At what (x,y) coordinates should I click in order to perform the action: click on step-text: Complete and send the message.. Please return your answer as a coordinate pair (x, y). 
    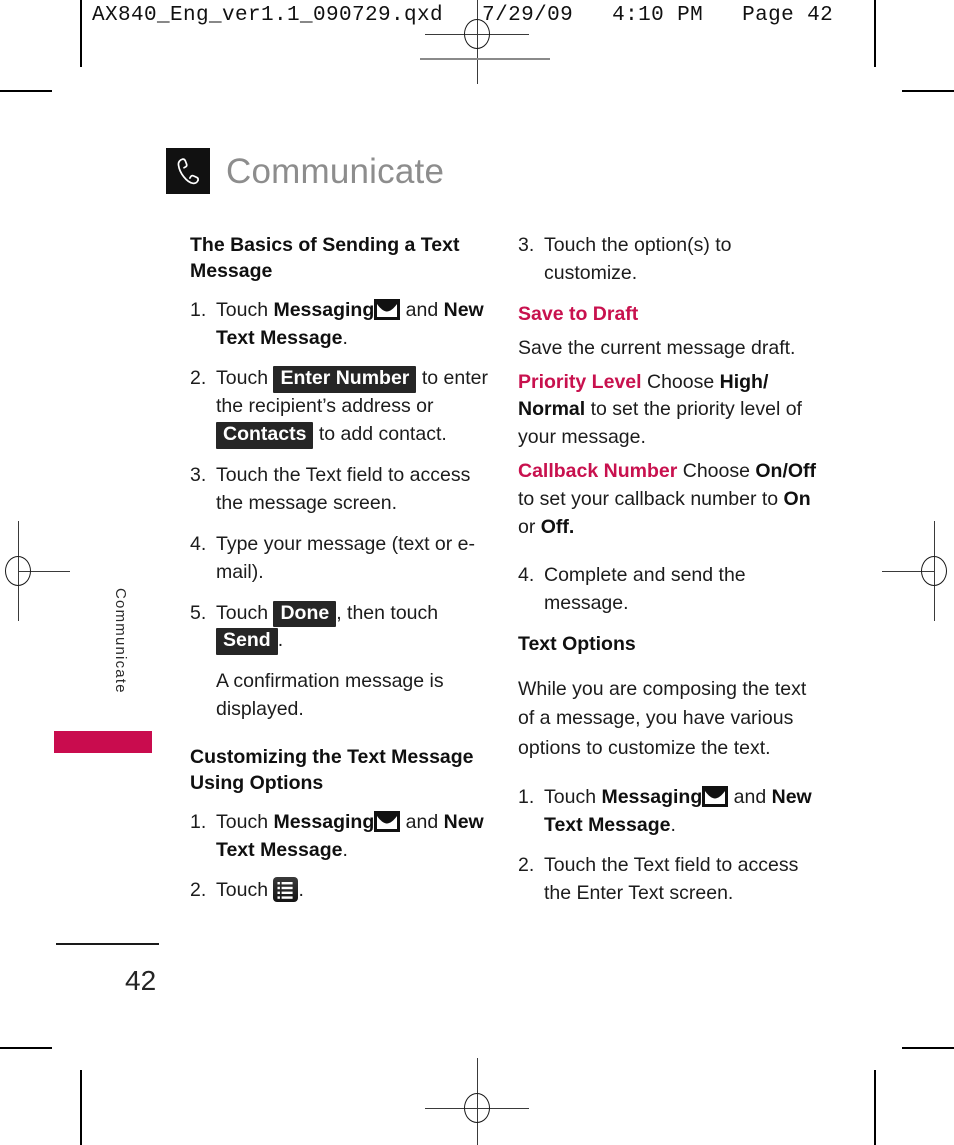
    Looking at the image, I should click on (645, 588).